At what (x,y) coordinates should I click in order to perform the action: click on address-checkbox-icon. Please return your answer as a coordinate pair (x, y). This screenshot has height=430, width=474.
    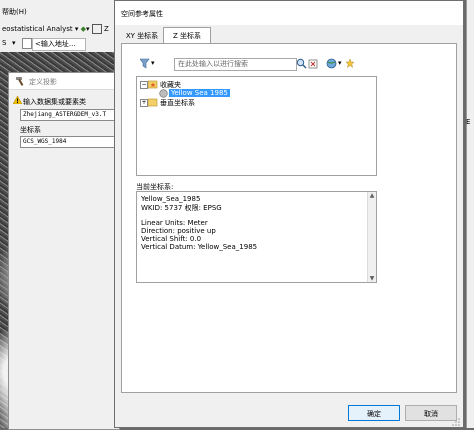
    Looking at the image, I should click on (27, 43).